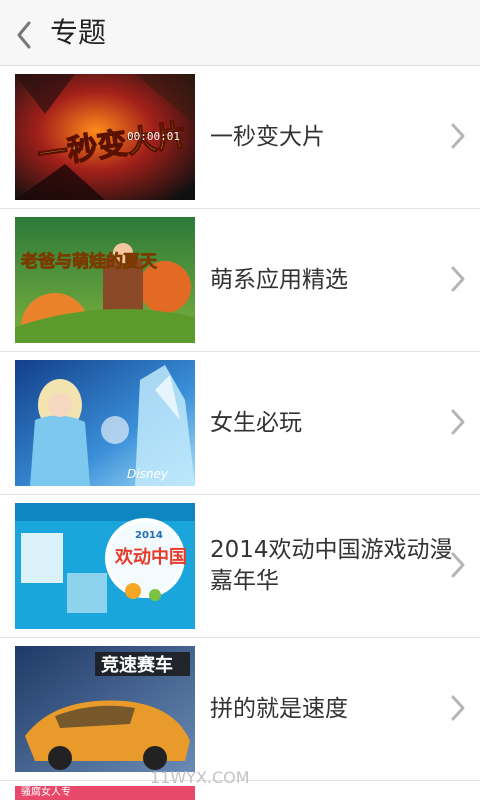 Image resolution: width=480 pixels, height=800 pixels. What do you see at coordinates (137, 665) in the screenshot?
I see `thumb-caption: 竞速赛车` at bounding box center [137, 665].